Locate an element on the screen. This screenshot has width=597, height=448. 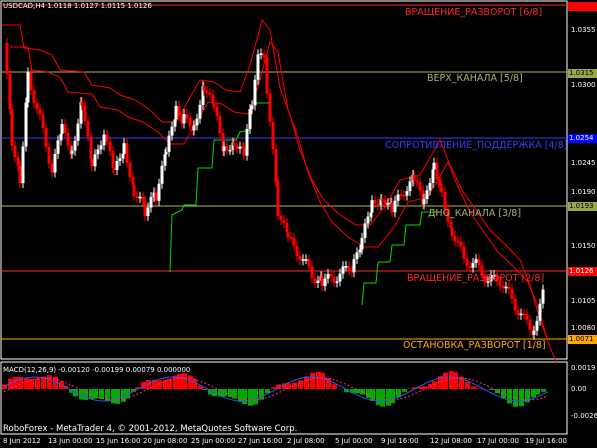
time-axis-label: 13 Jun 00:00 is located at coordinates (70, 441).